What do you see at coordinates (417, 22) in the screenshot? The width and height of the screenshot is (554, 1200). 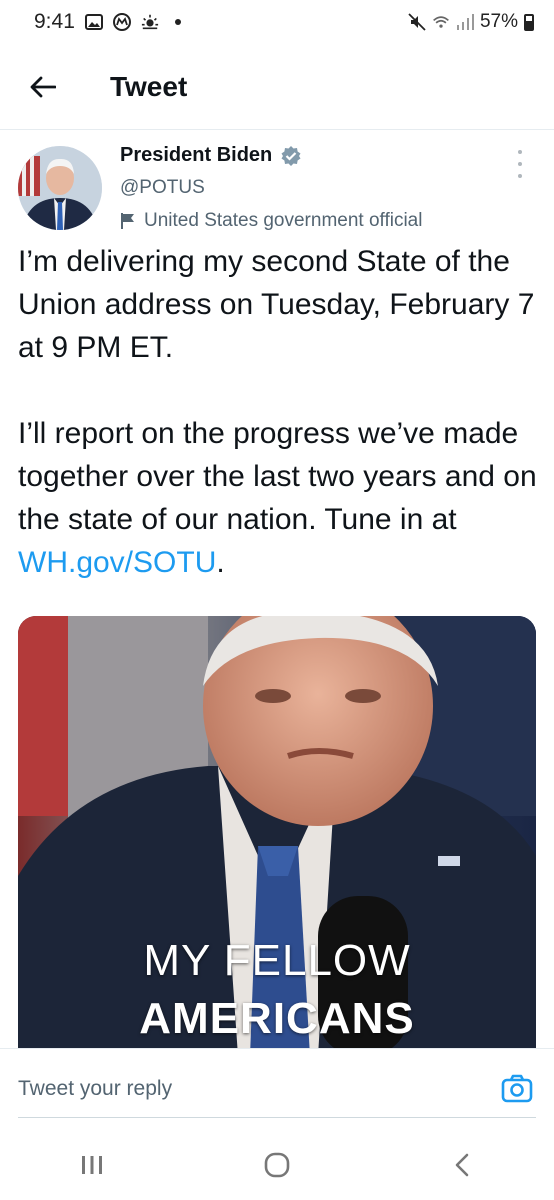 I see `mute-icon` at bounding box center [417, 22].